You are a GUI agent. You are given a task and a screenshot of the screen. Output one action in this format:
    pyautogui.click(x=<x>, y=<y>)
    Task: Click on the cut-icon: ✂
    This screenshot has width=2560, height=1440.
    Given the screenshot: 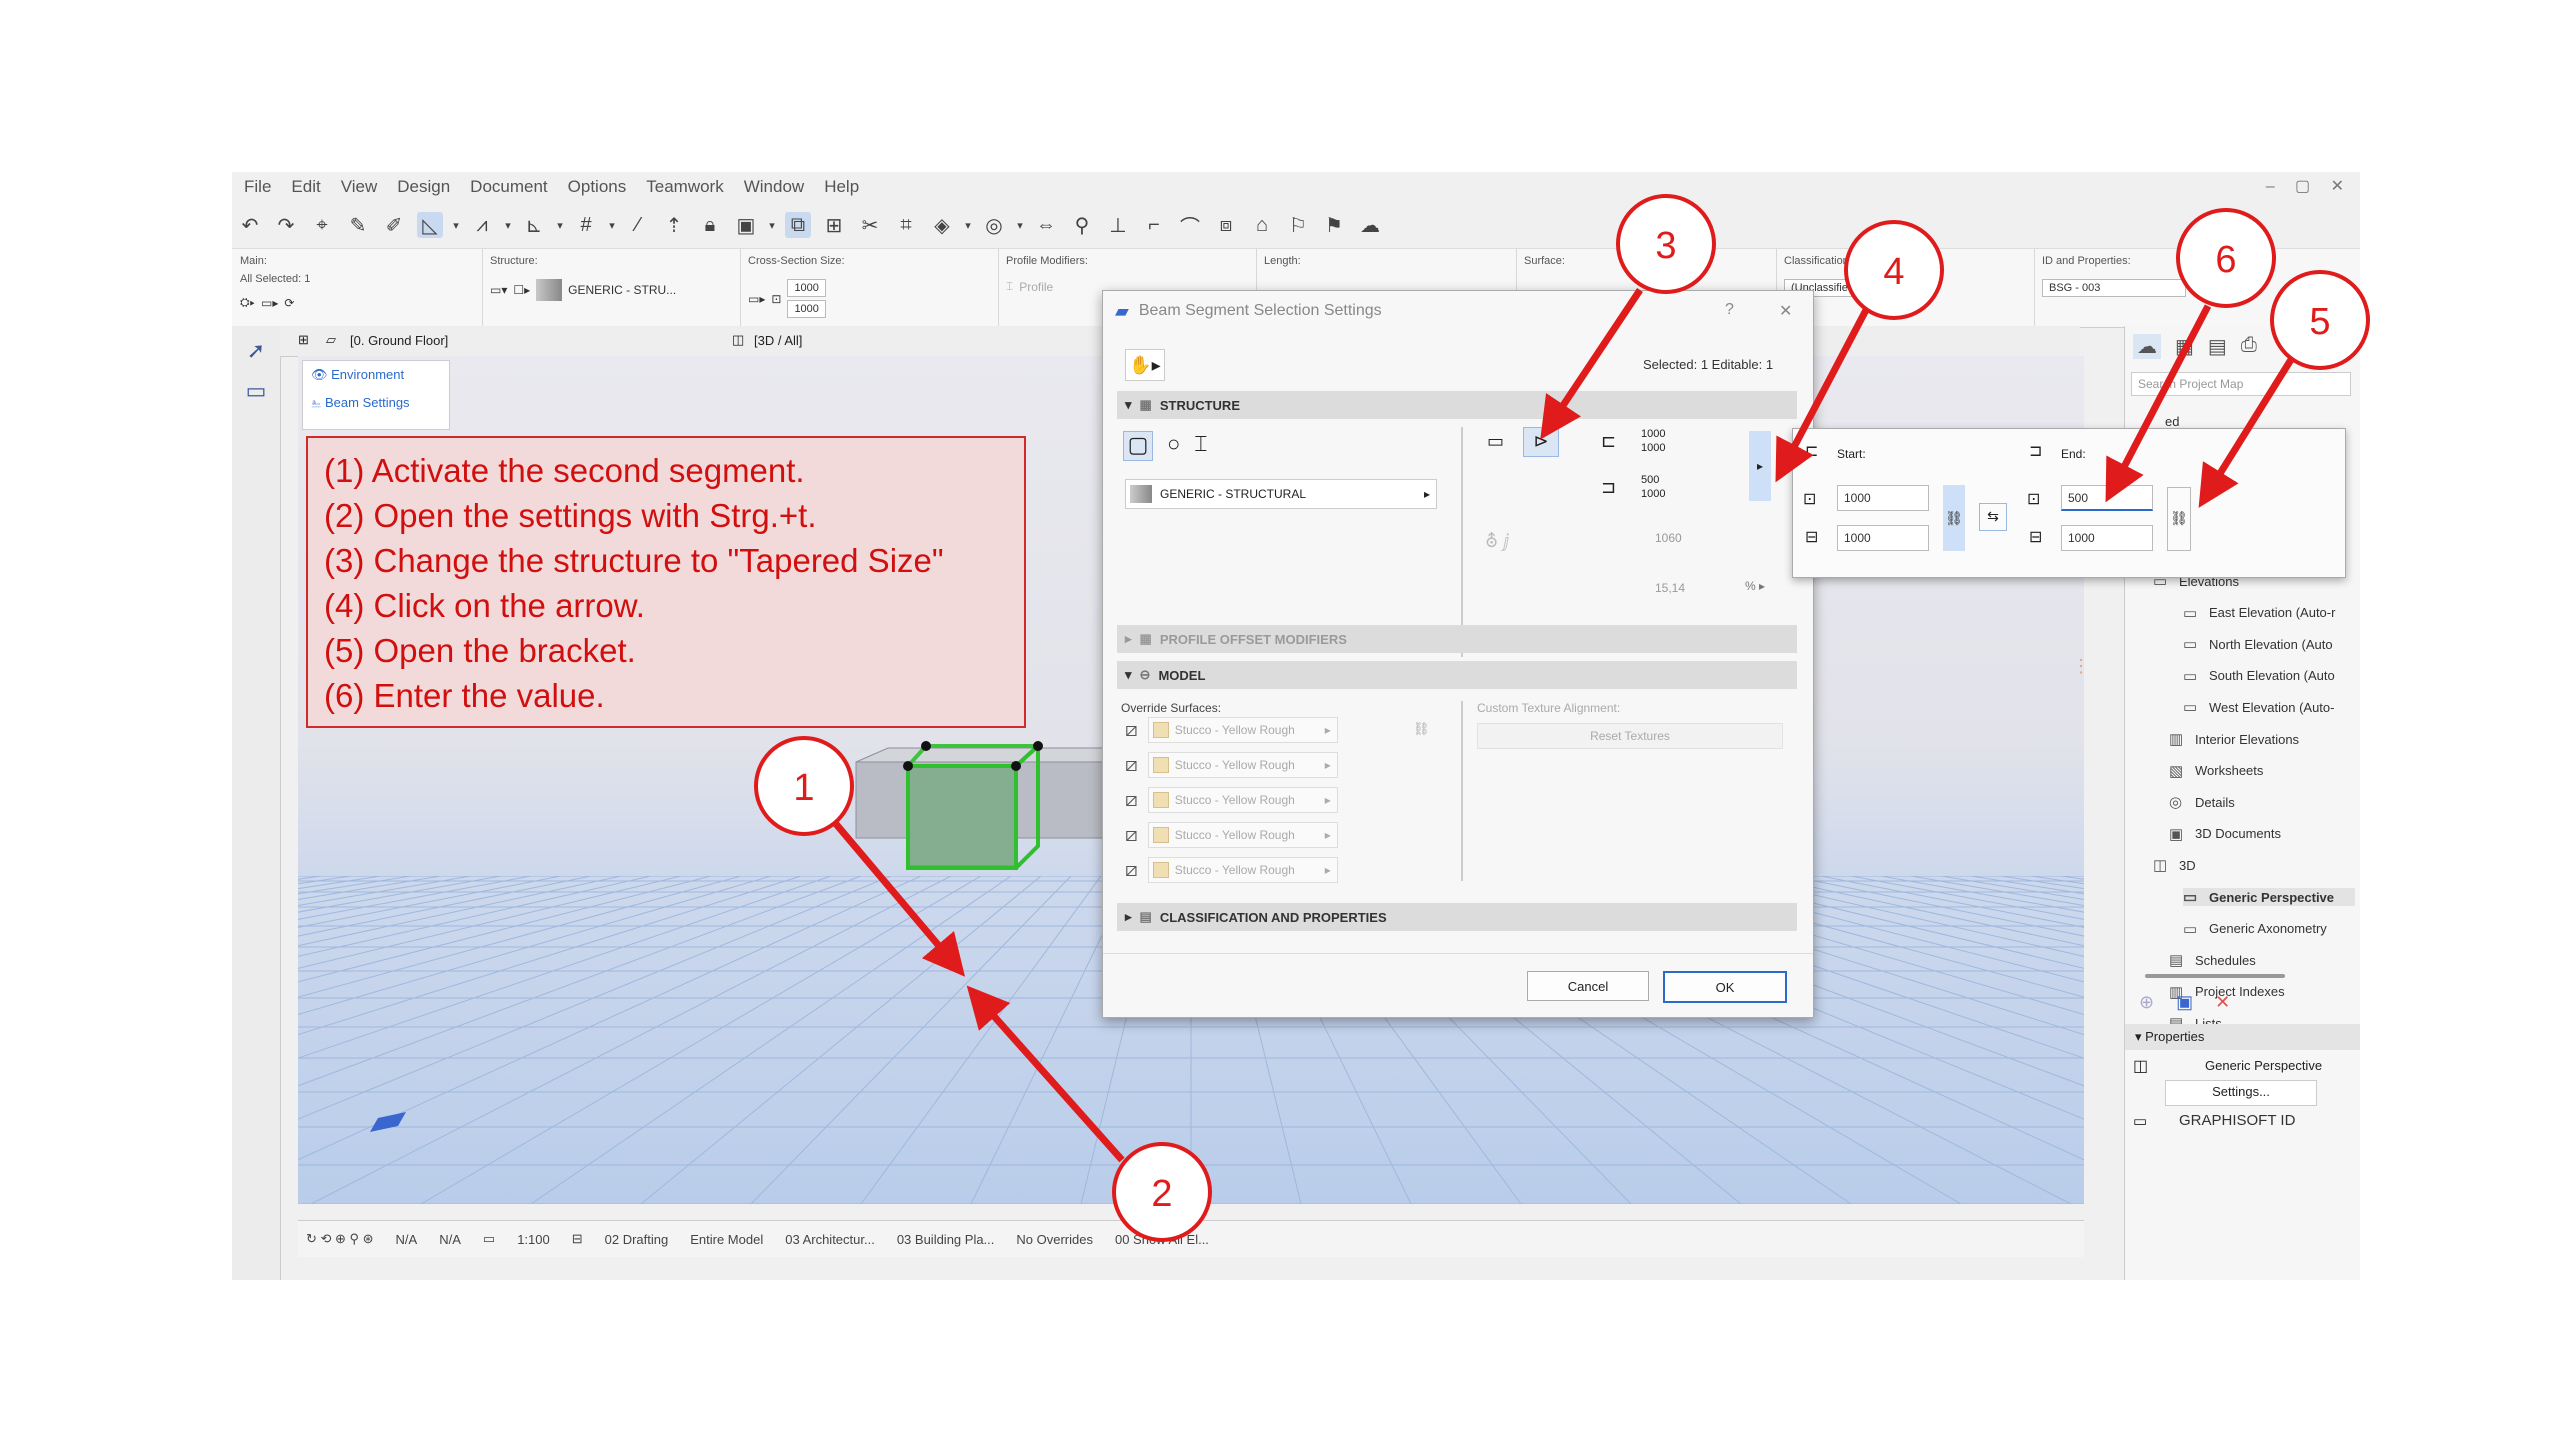 What is the action you would take?
    pyautogui.click(x=870, y=225)
    